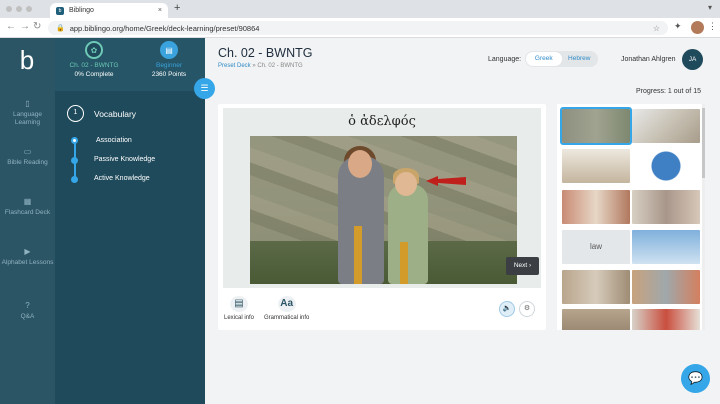 Image resolution: width=720 pixels, height=404 pixels. Describe the element at coordinates (115, 113) in the screenshot. I see `section-title: Vocabulary` at that location.